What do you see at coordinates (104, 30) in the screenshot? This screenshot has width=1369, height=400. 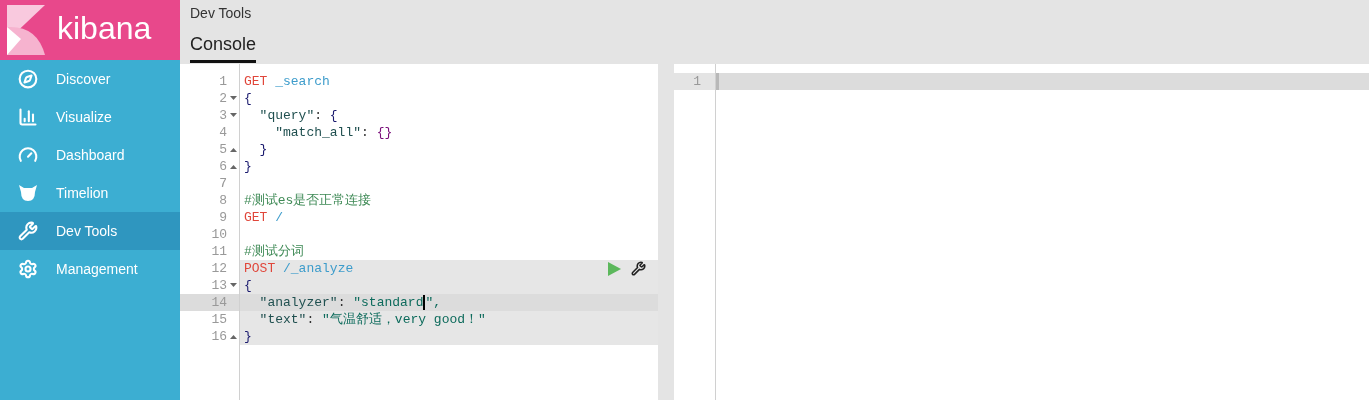 I see `logo-text: kibana` at bounding box center [104, 30].